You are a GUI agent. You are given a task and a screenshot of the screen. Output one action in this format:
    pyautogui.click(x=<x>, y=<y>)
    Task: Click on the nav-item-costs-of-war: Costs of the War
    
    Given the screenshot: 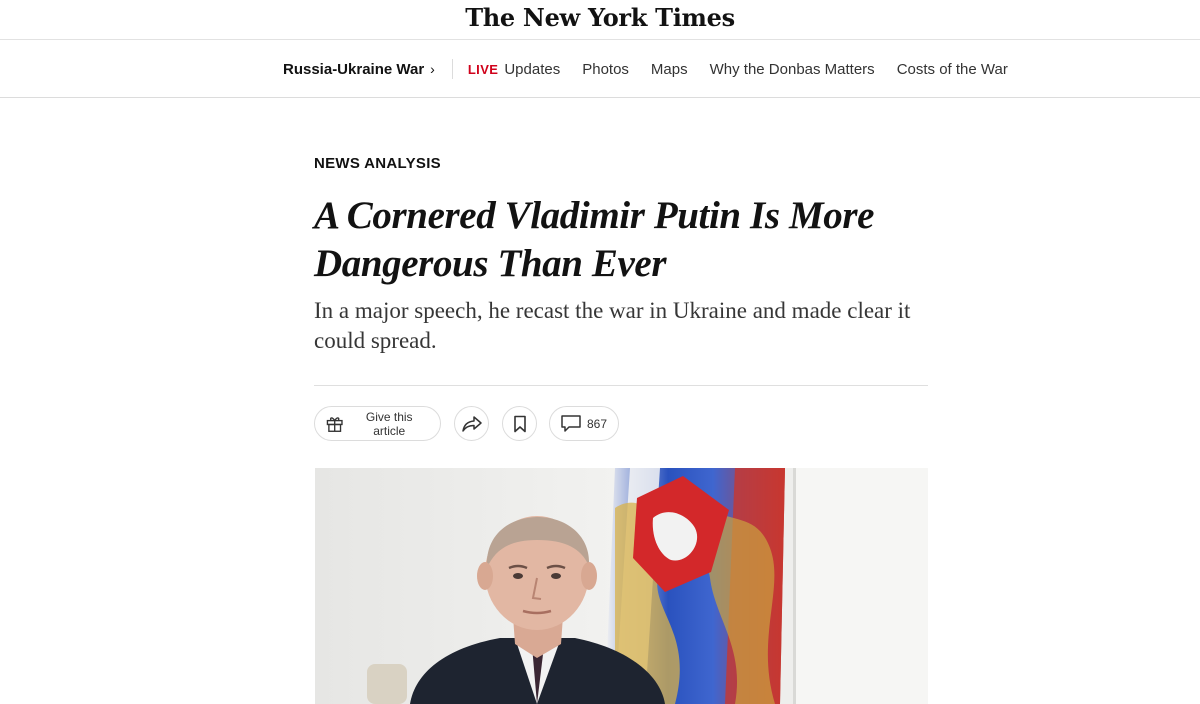 What is the action you would take?
    pyautogui.click(x=952, y=69)
    